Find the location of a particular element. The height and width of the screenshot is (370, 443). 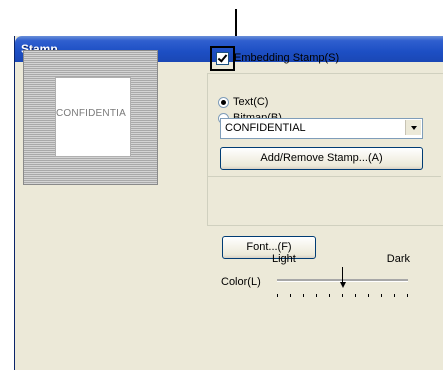

preview-stamp-text: CONFIDENTIA is located at coordinates (91, 113).